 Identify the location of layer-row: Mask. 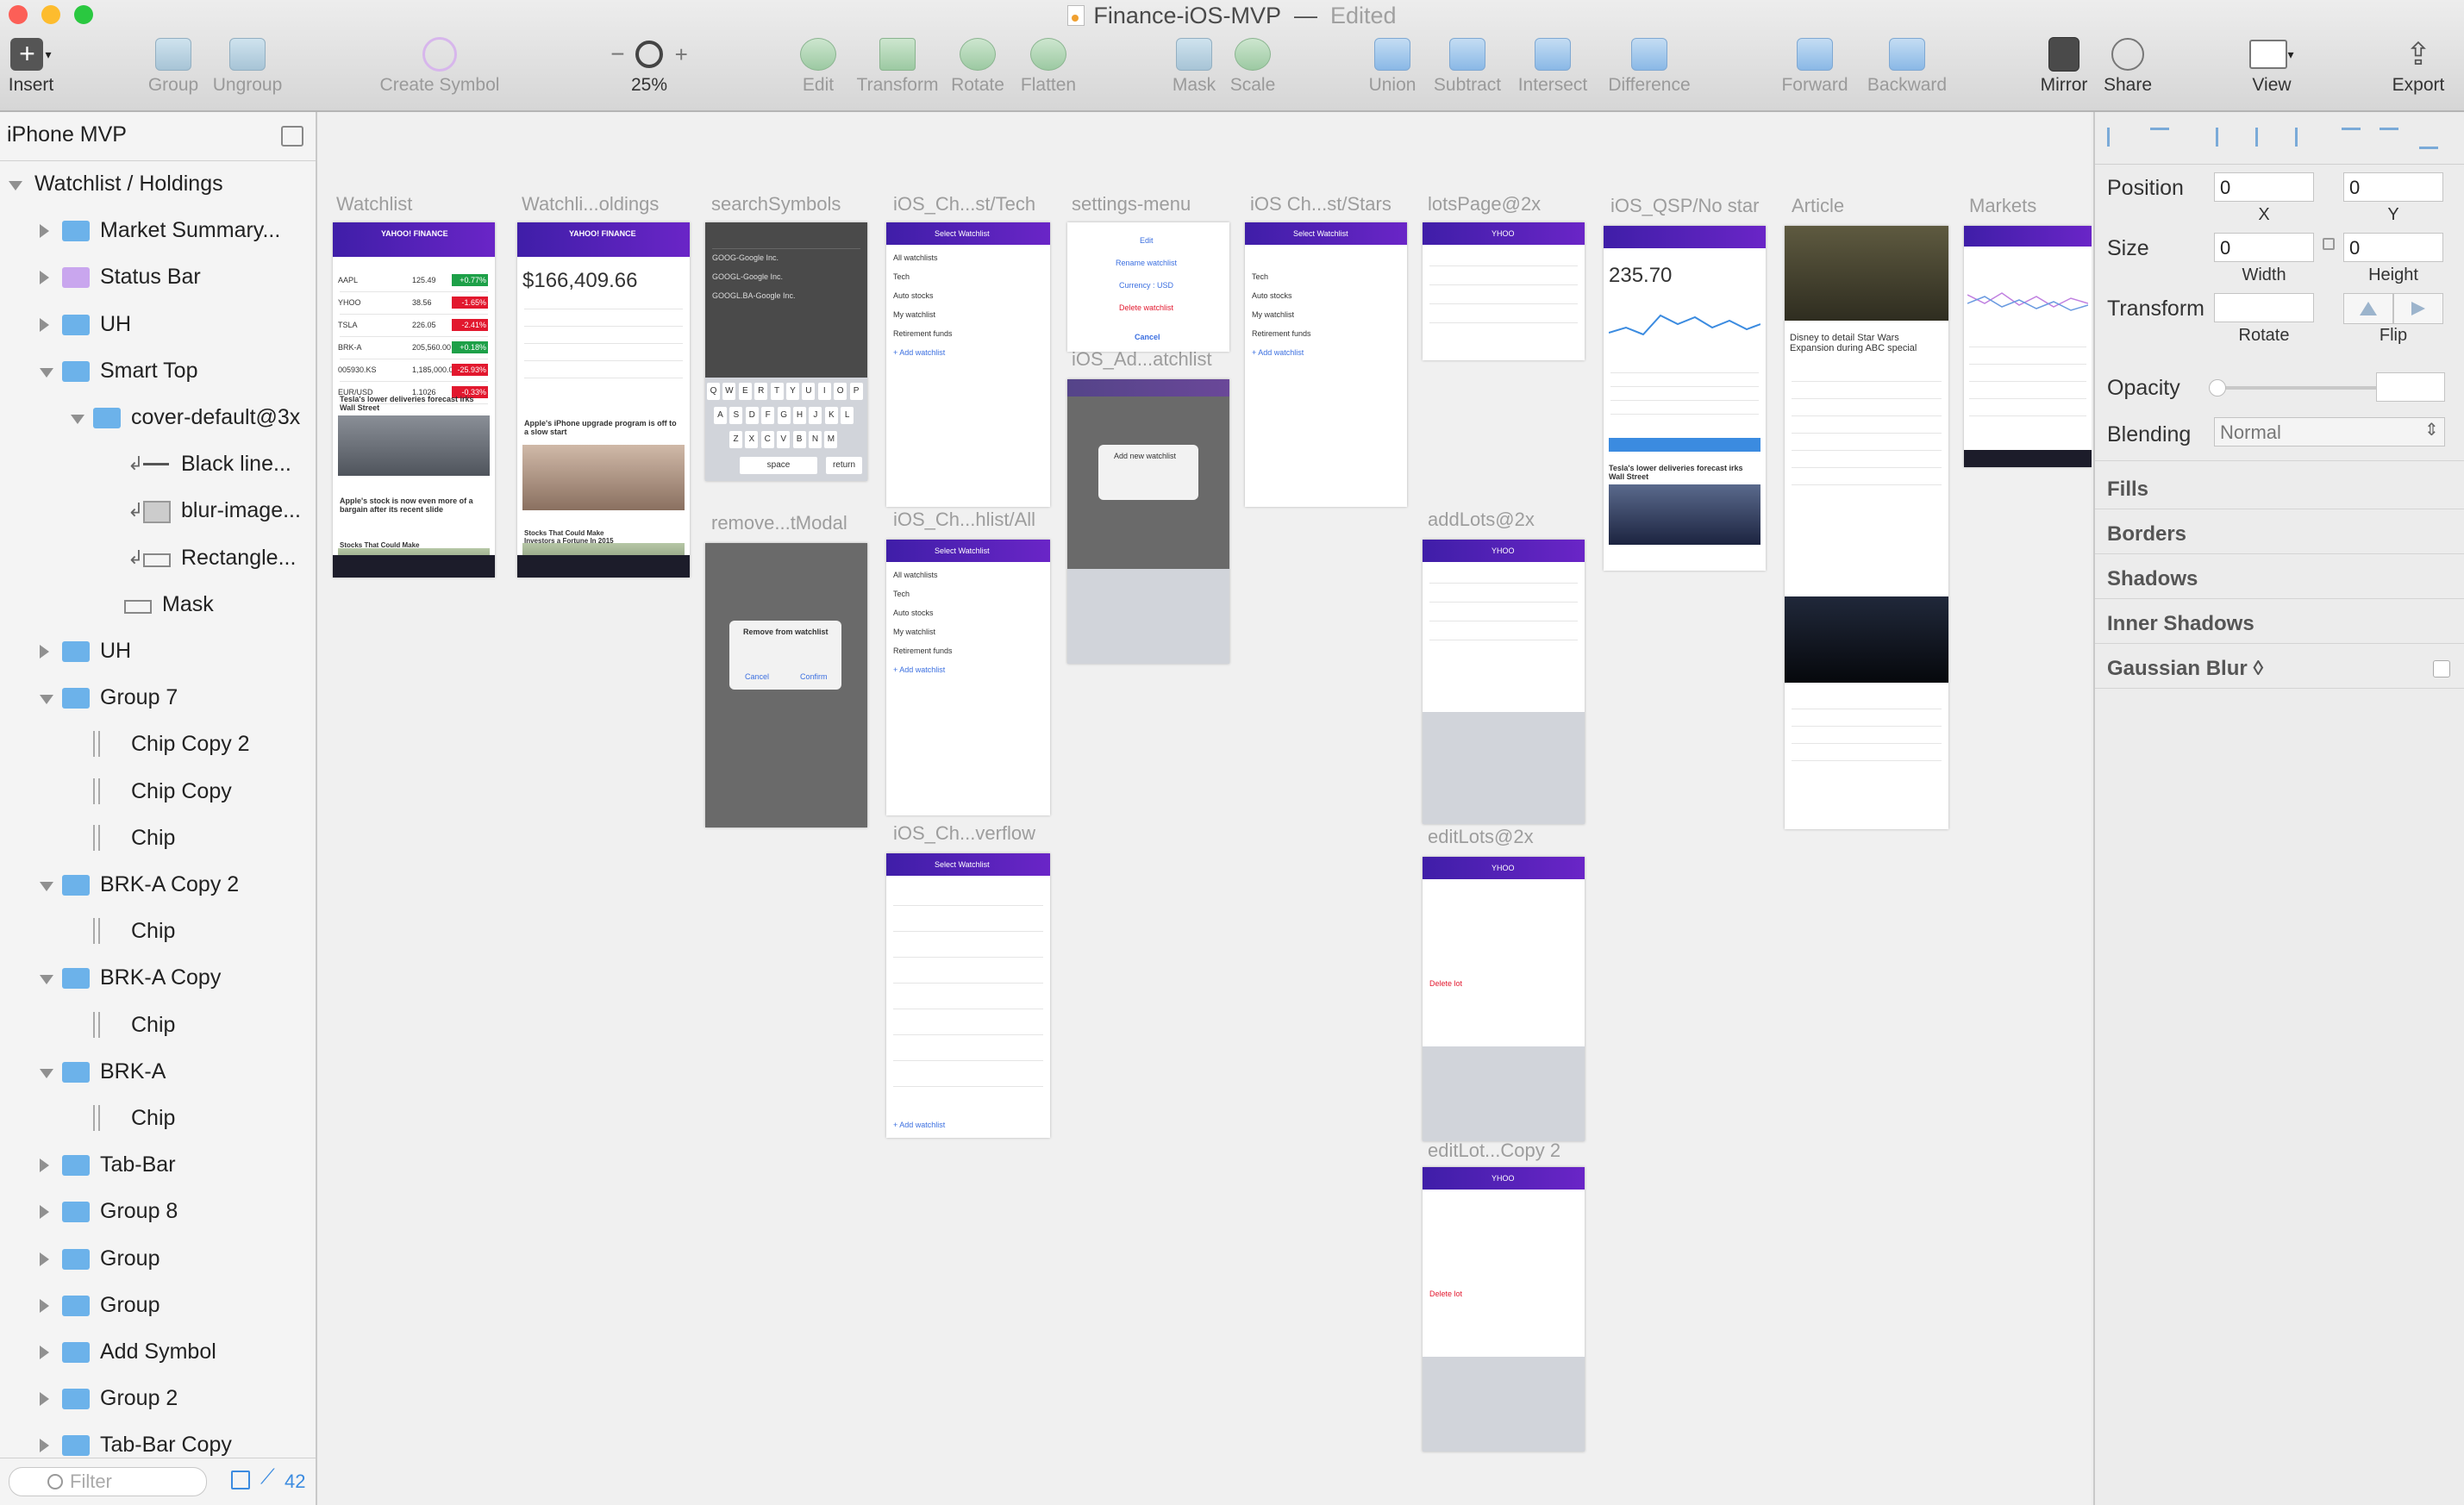
(158, 604).